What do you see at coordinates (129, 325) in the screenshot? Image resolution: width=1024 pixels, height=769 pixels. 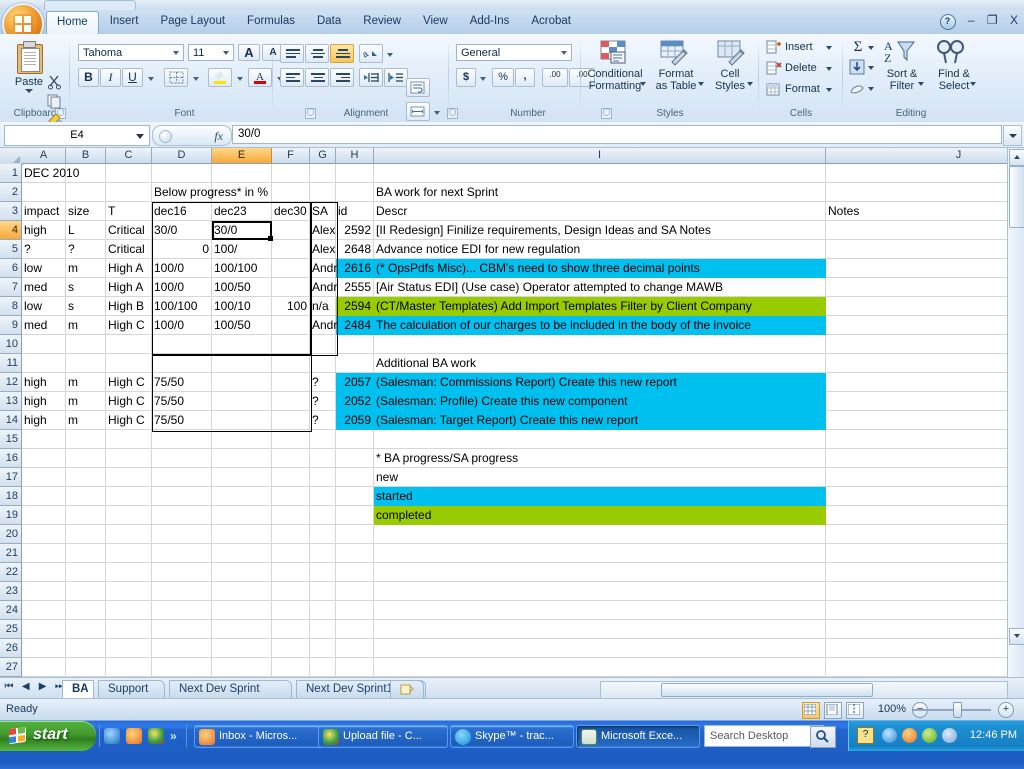 I see `cell-C9` at bounding box center [129, 325].